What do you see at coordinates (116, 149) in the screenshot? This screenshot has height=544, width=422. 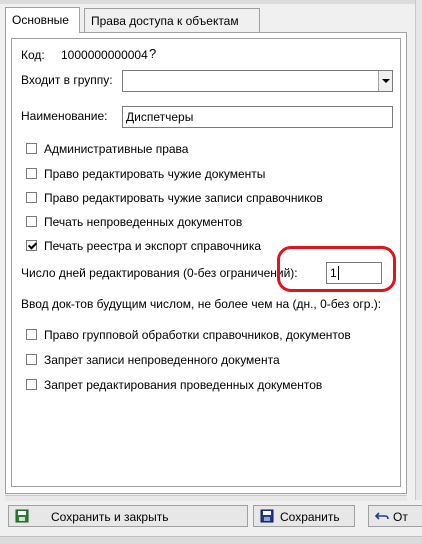 I see `checkbox-label: Административные права` at bounding box center [116, 149].